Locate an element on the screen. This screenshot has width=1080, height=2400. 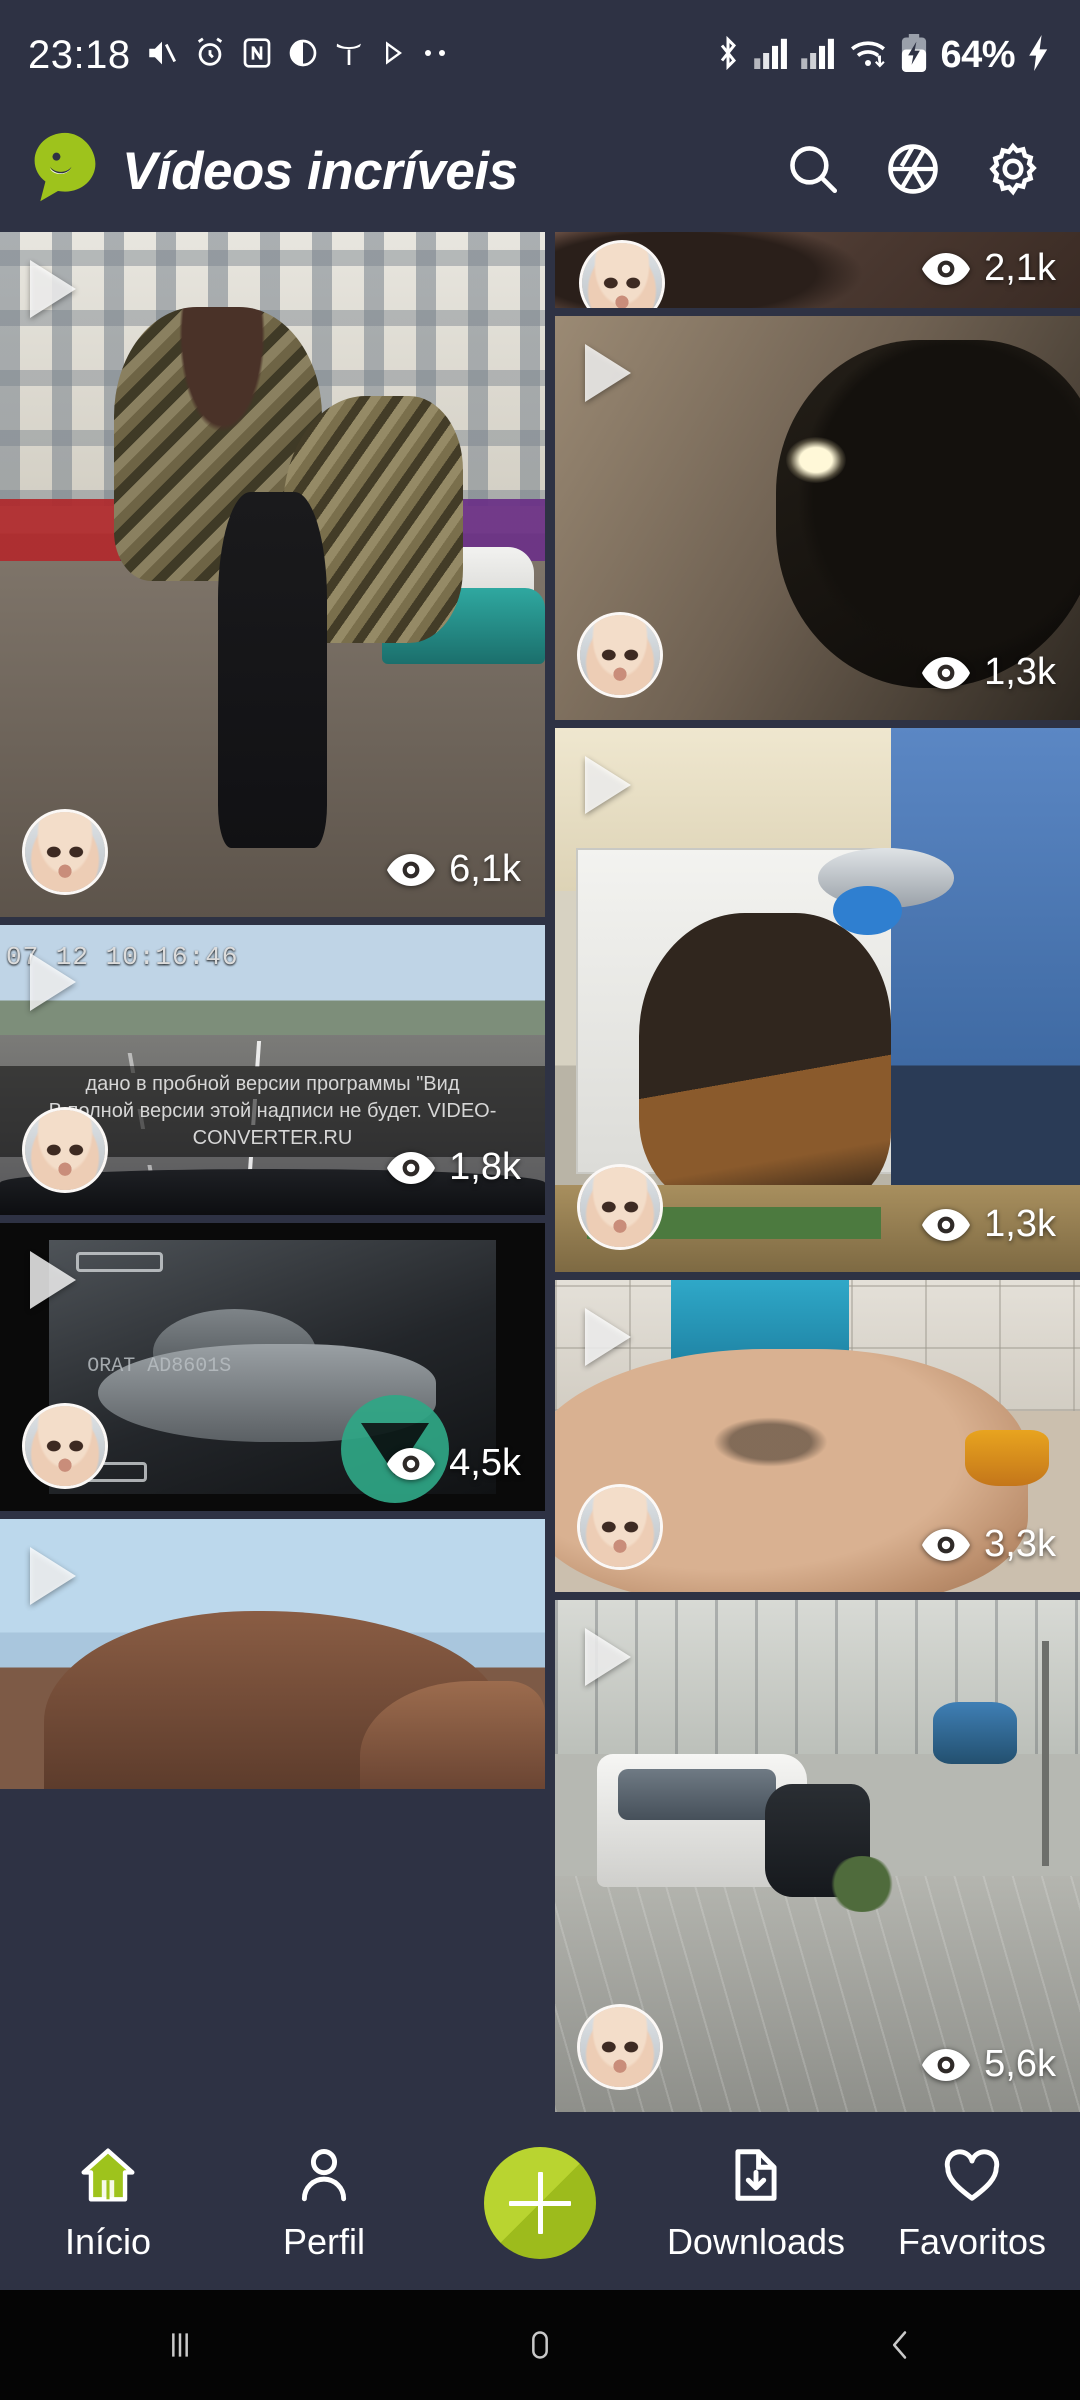
charging-bolt-icon is located at coordinates (1039, 55).